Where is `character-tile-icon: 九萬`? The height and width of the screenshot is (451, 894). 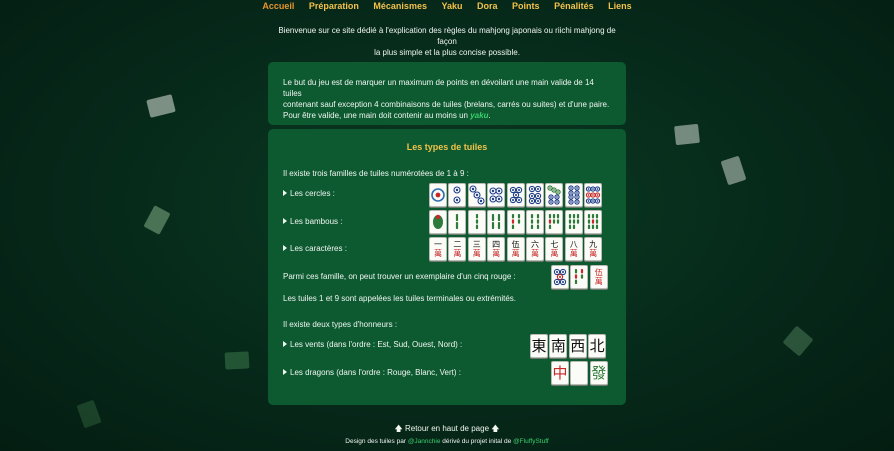 character-tile-icon: 九萬 is located at coordinates (593, 249).